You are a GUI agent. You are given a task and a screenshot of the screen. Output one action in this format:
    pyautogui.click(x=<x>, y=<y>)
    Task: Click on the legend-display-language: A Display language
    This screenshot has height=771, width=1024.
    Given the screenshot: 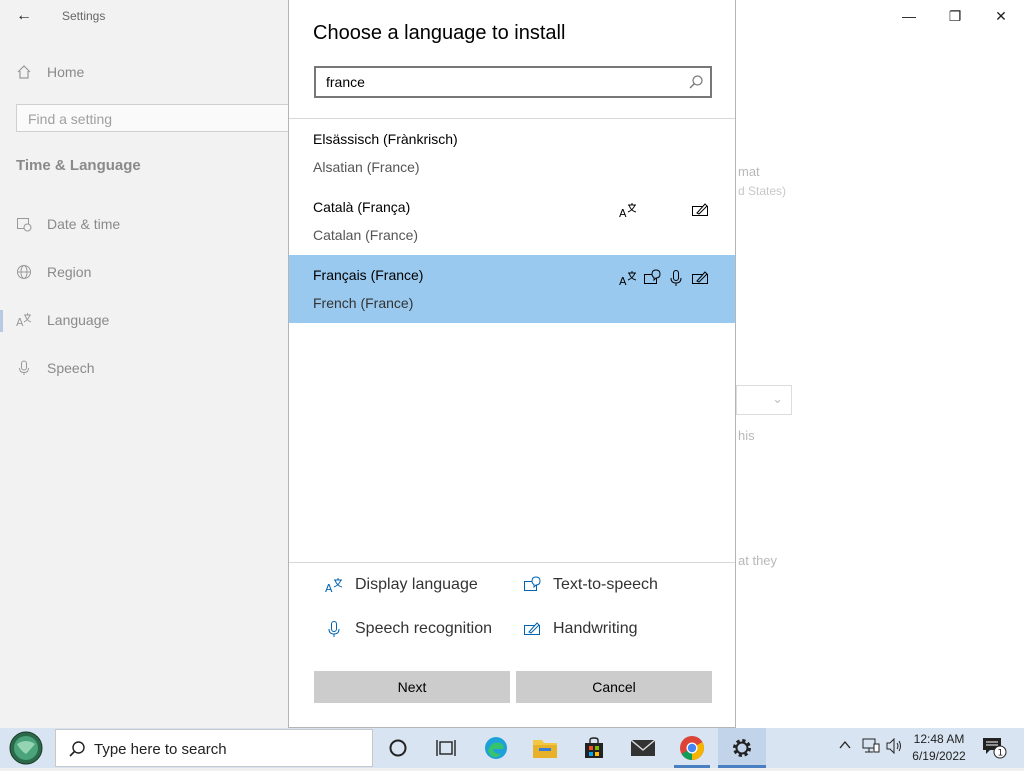 What is the action you would take?
    pyautogui.click(x=401, y=585)
    